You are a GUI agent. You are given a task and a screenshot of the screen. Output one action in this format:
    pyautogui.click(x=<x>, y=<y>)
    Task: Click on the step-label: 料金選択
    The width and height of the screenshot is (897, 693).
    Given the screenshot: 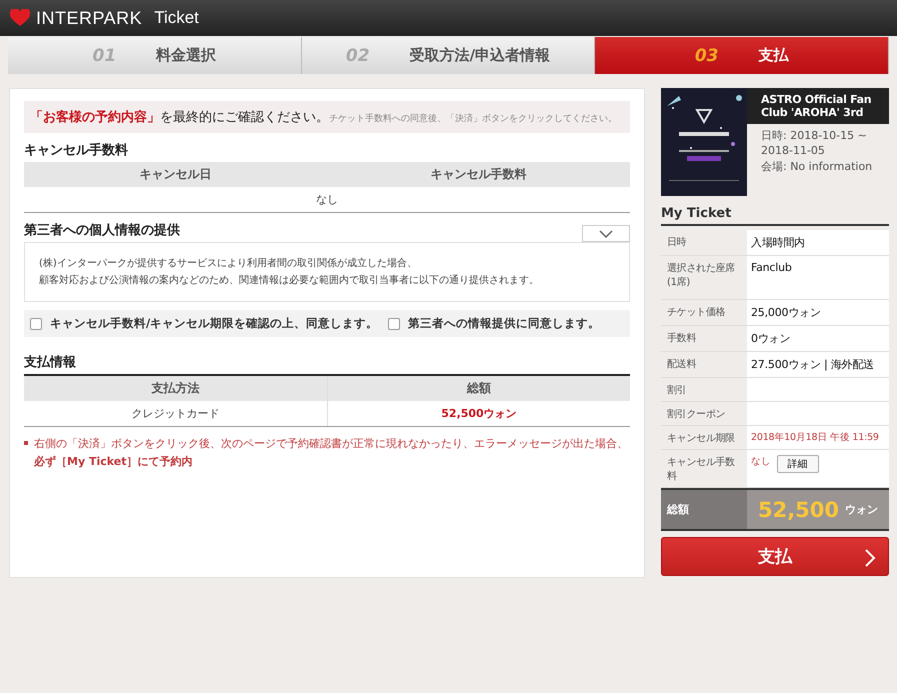 What is the action you would take?
    pyautogui.click(x=186, y=55)
    